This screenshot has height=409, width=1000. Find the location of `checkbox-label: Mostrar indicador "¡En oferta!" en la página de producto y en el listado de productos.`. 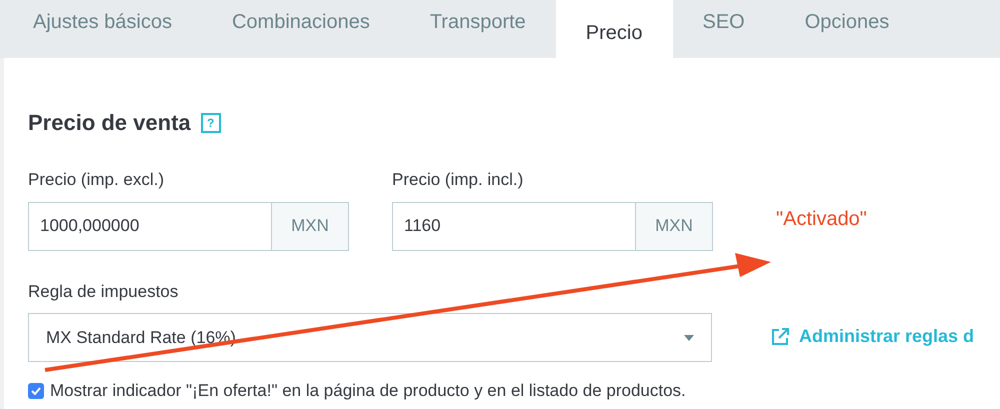

checkbox-label: Mostrar indicador "¡En oferta!" en la página de producto y en el listado de productos. is located at coordinates (368, 391).